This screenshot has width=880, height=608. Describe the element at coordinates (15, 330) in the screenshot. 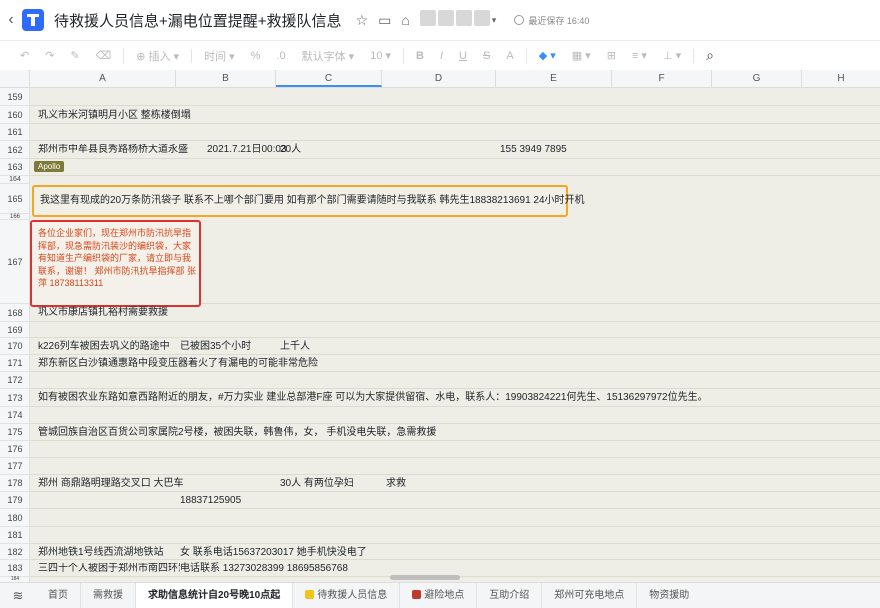

I see `row-number: 169` at that location.